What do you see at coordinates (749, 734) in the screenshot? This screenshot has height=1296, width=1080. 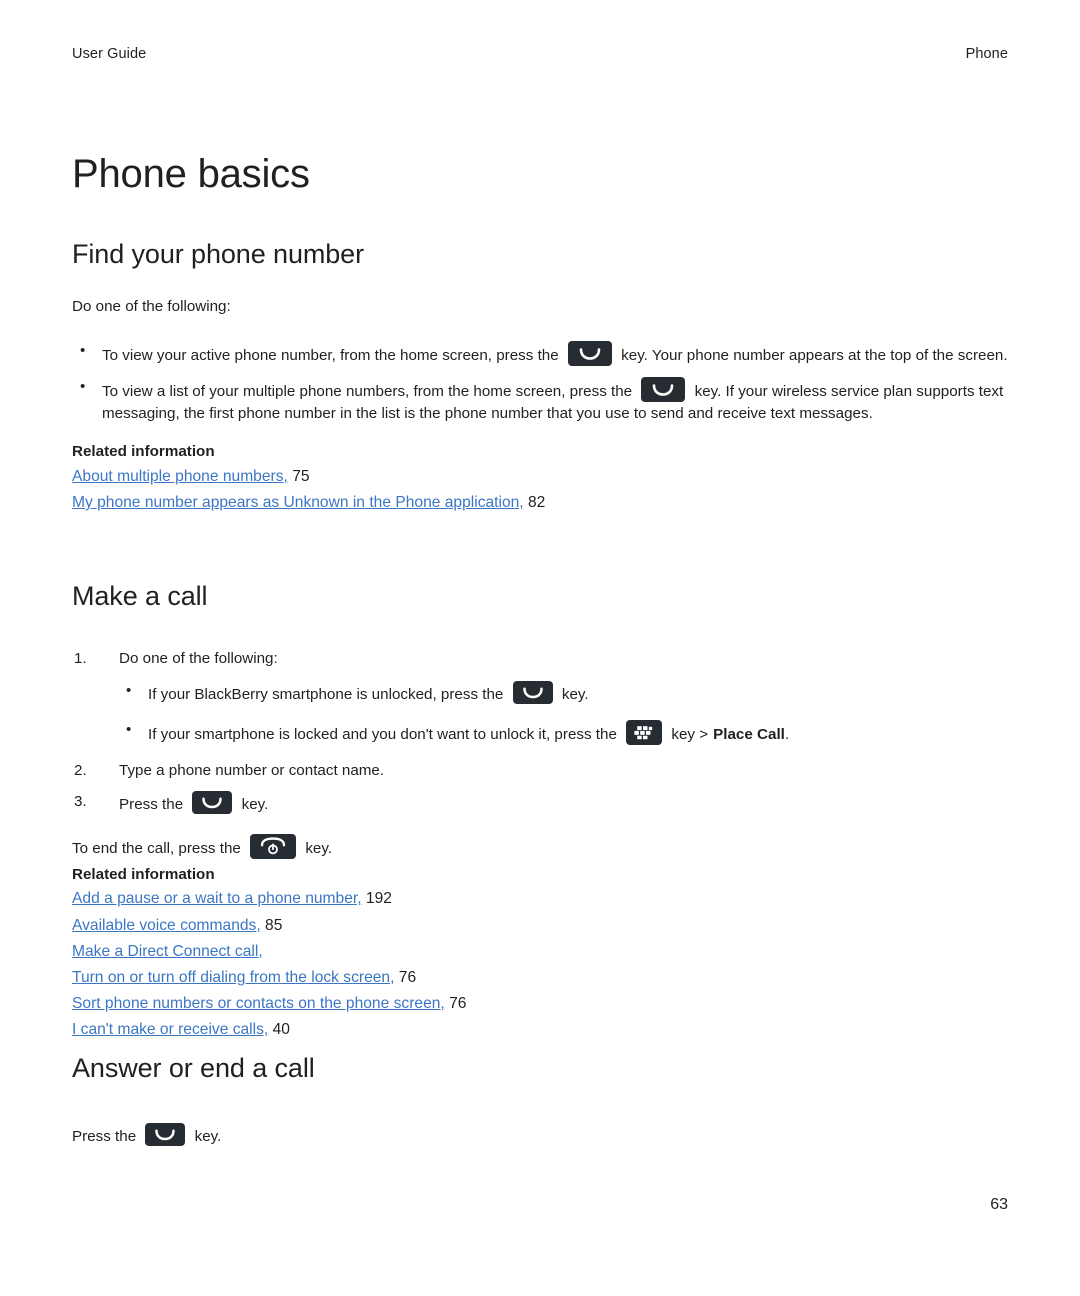 I see `place-call-emphasis: Place Call` at bounding box center [749, 734].